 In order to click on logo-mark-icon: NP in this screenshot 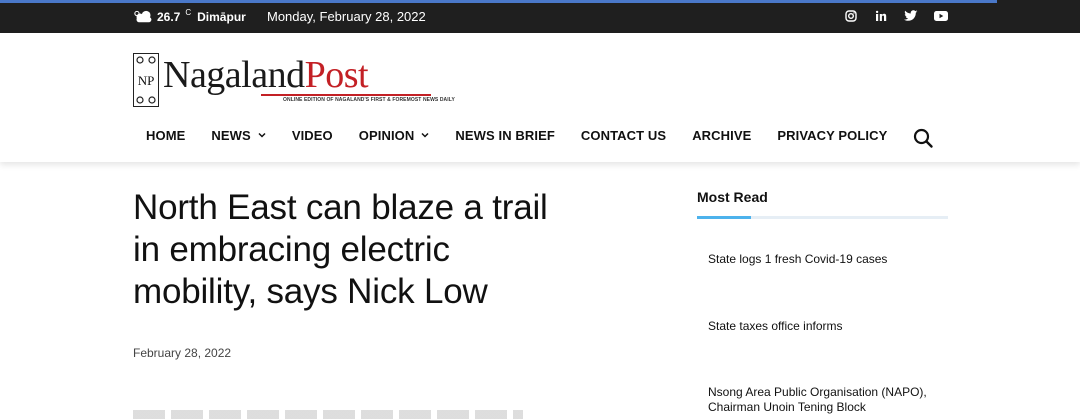, I will do `click(146, 80)`.